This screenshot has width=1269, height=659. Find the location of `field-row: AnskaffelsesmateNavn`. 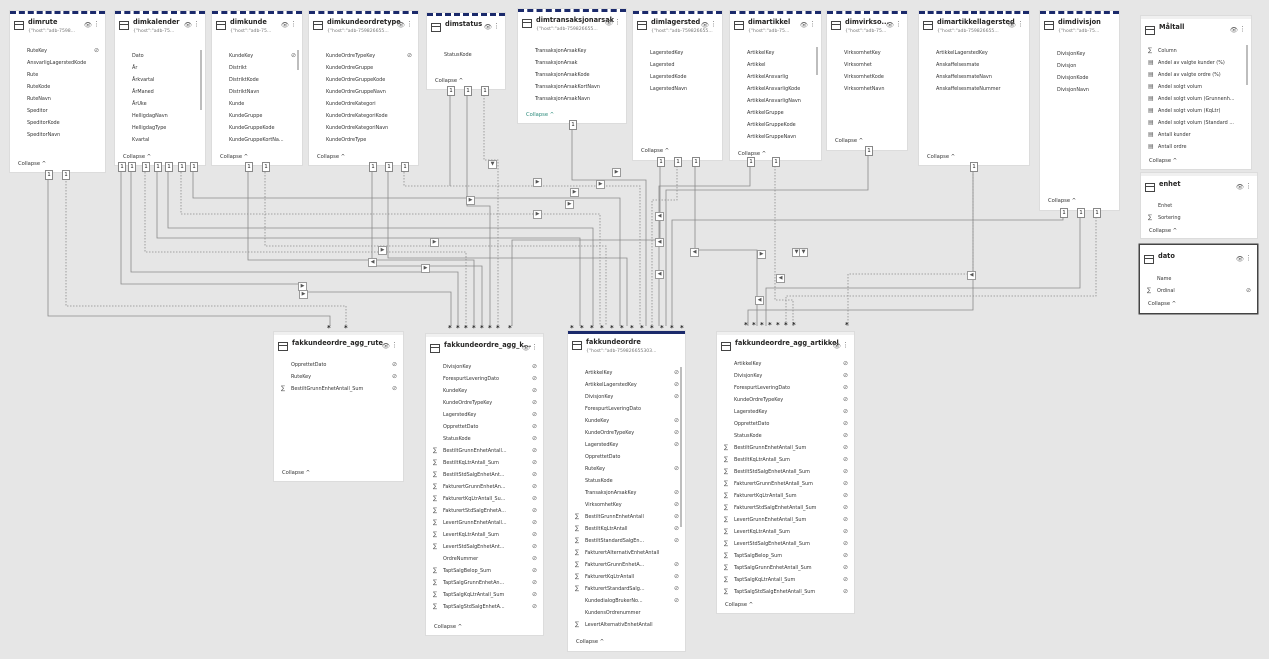

field-row: AnskaffelsesmateNavn is located at coordinates (974, 77).